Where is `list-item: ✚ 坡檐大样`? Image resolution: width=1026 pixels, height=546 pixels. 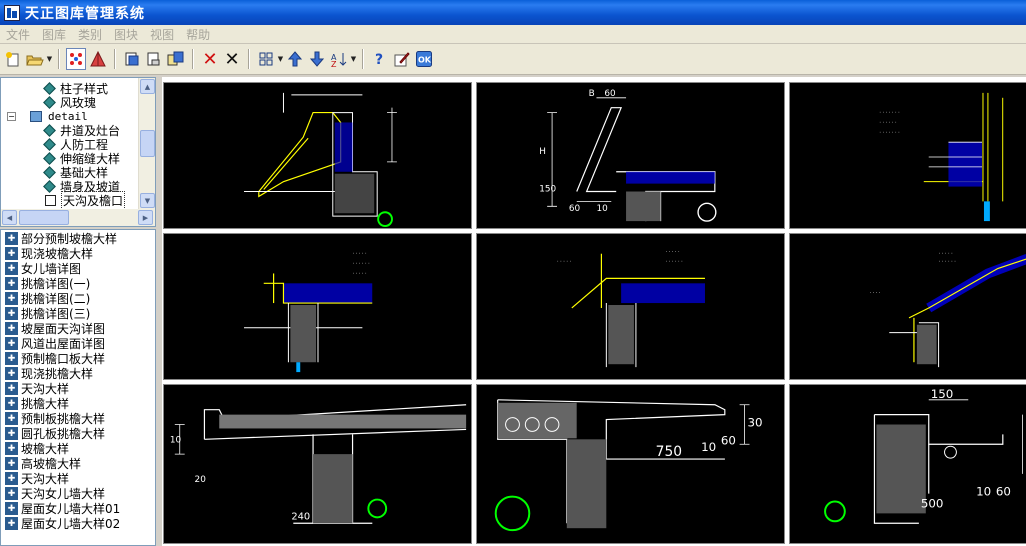
list-item: ✚ 坡檐大样 is located at coordinates (37, 448).